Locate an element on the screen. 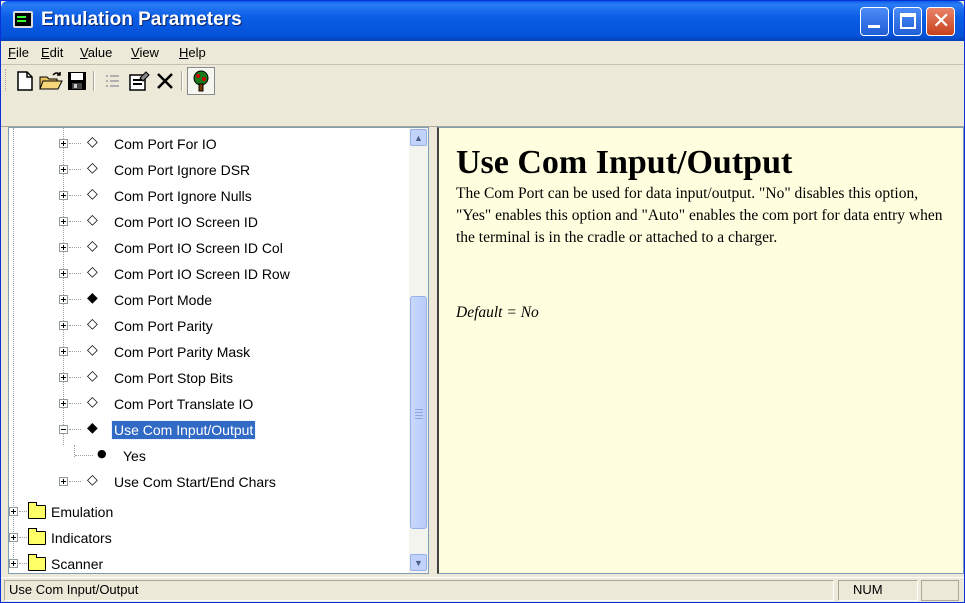  tree-item-label: Com Port IO Screen ID Col is located at coordinates (198, 248).